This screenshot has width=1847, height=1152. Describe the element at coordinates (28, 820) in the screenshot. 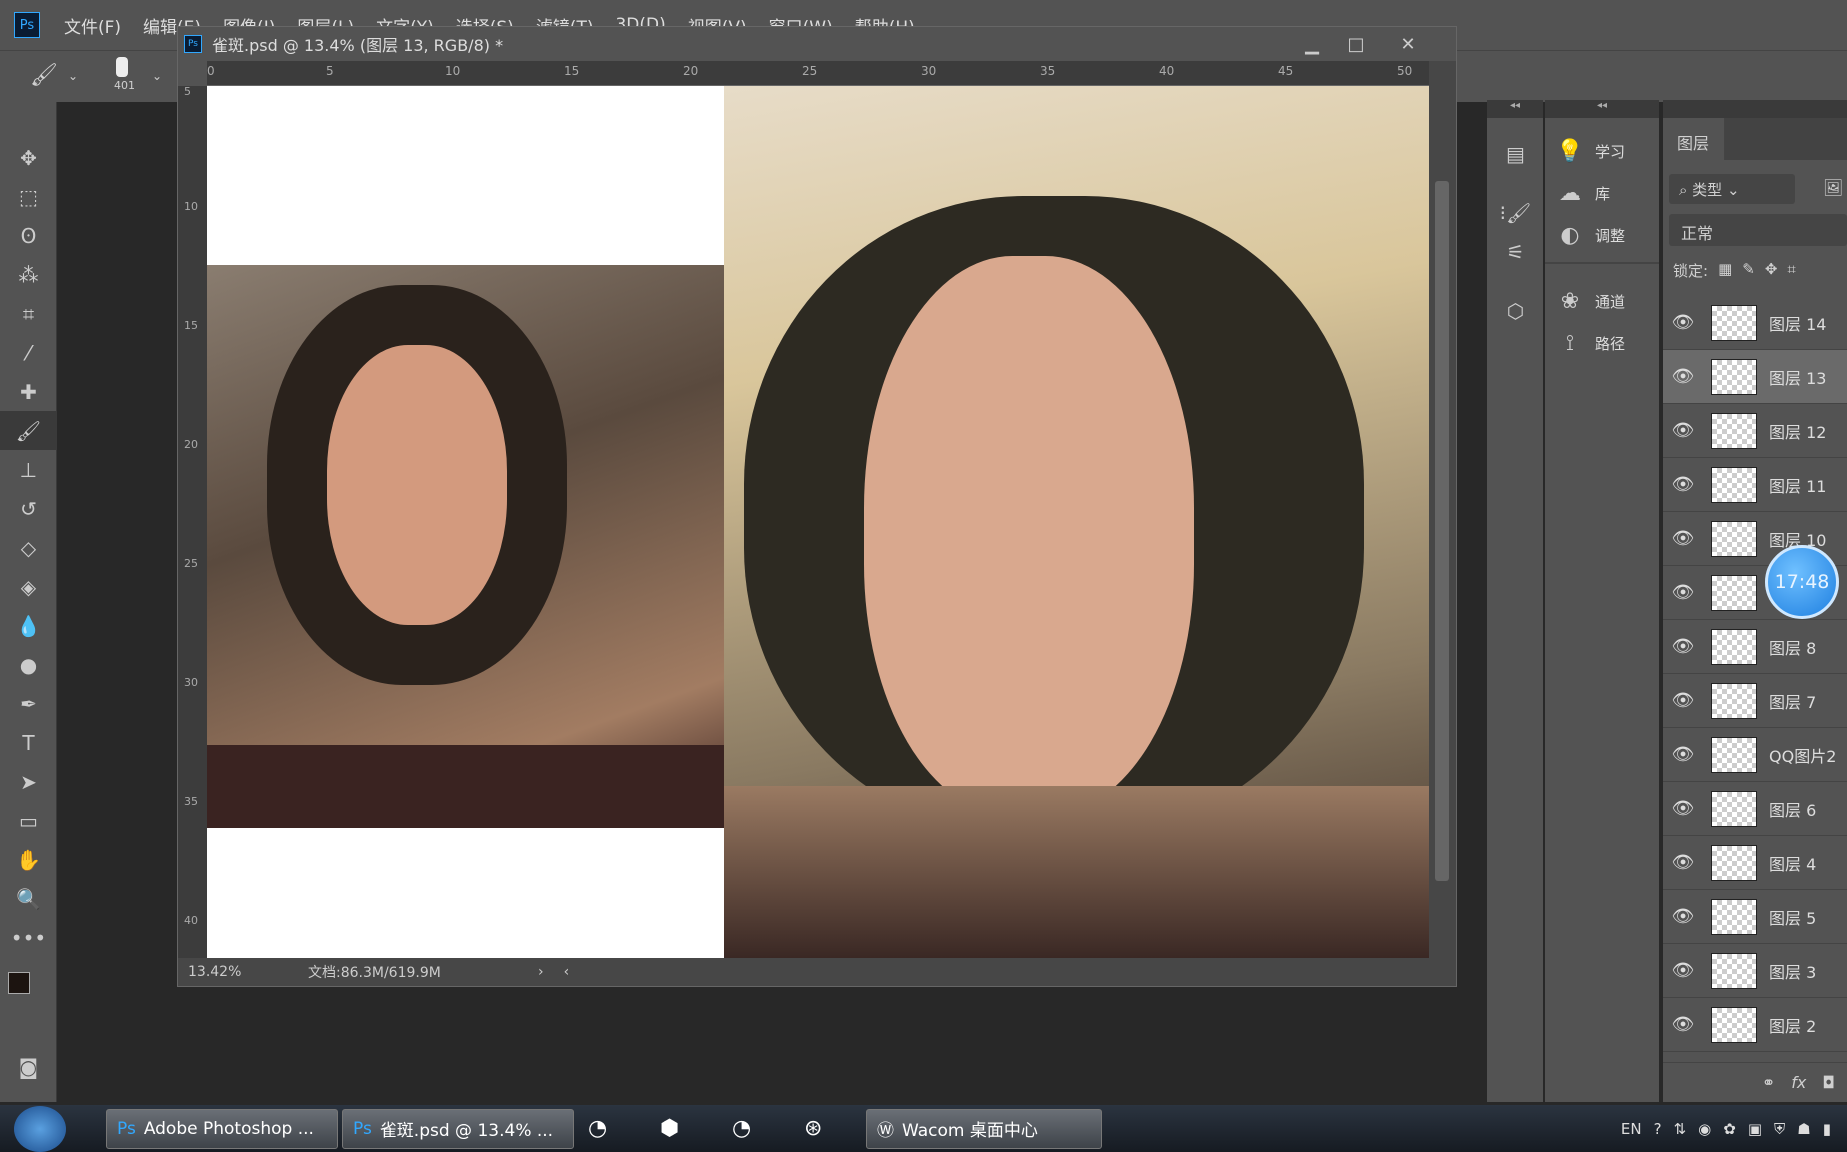

I see `rectangle-tool-icon: ▭` at that location.